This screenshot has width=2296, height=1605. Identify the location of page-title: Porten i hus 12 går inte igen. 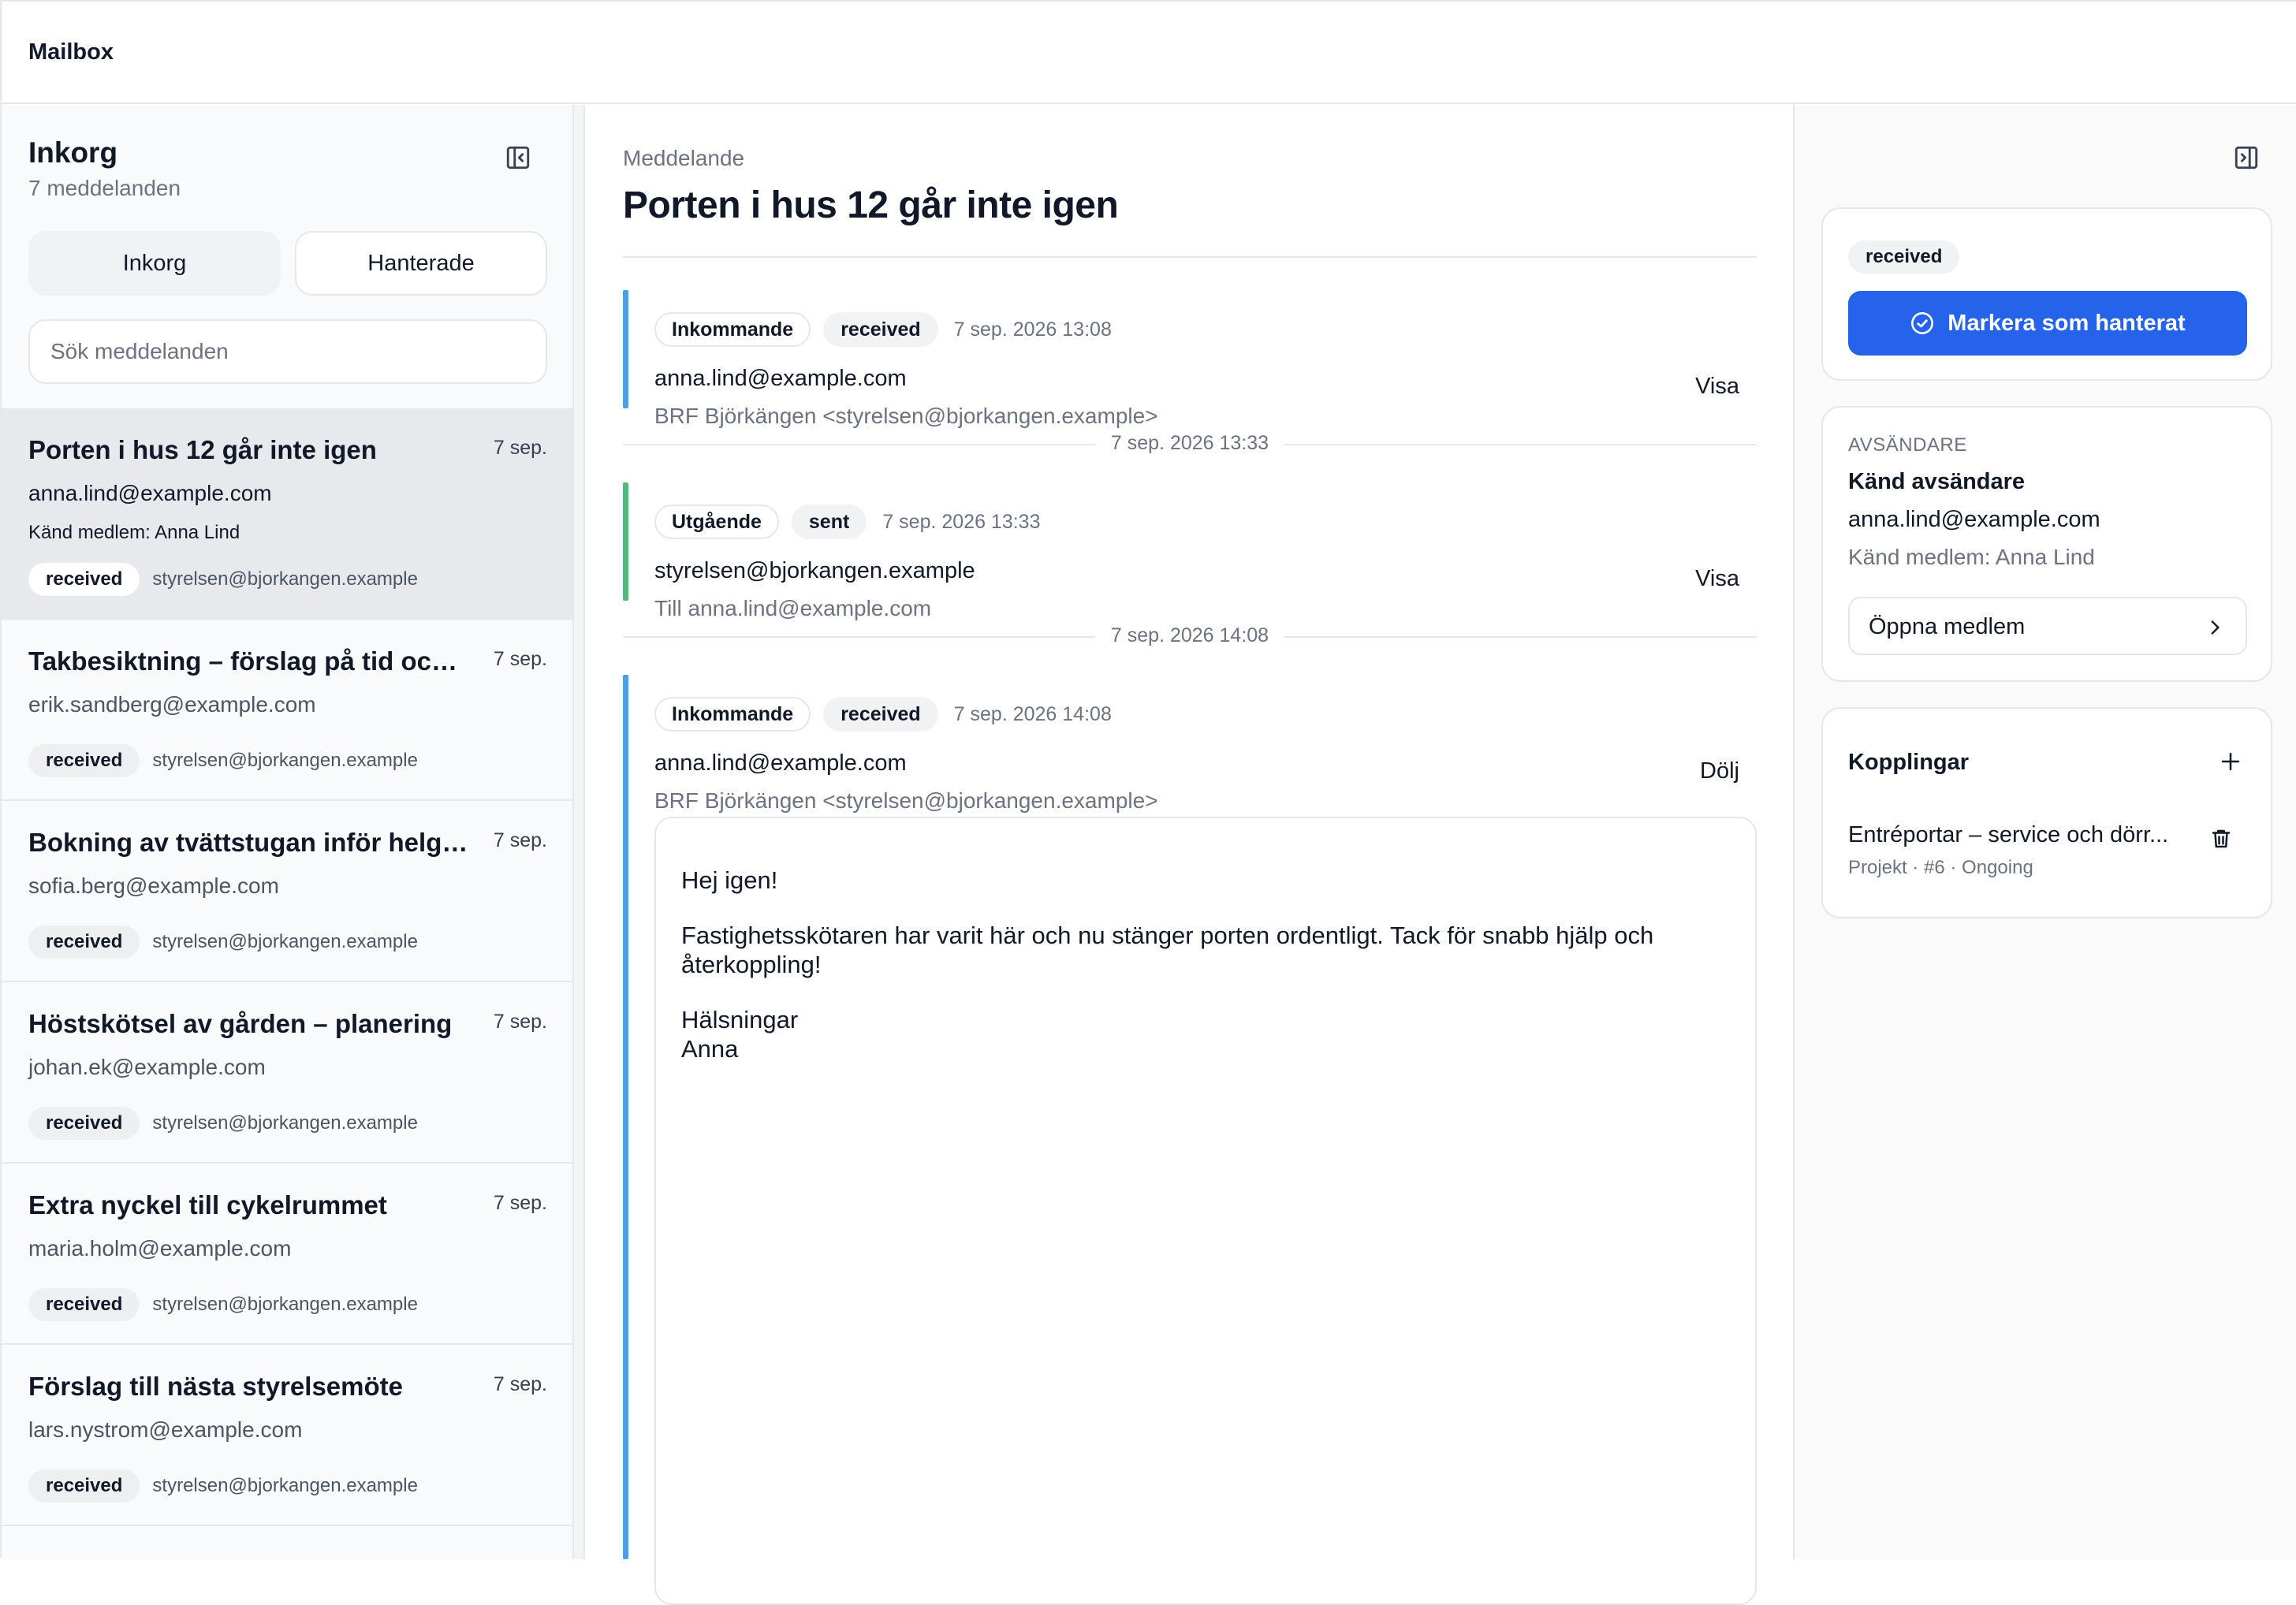
(871, 205).